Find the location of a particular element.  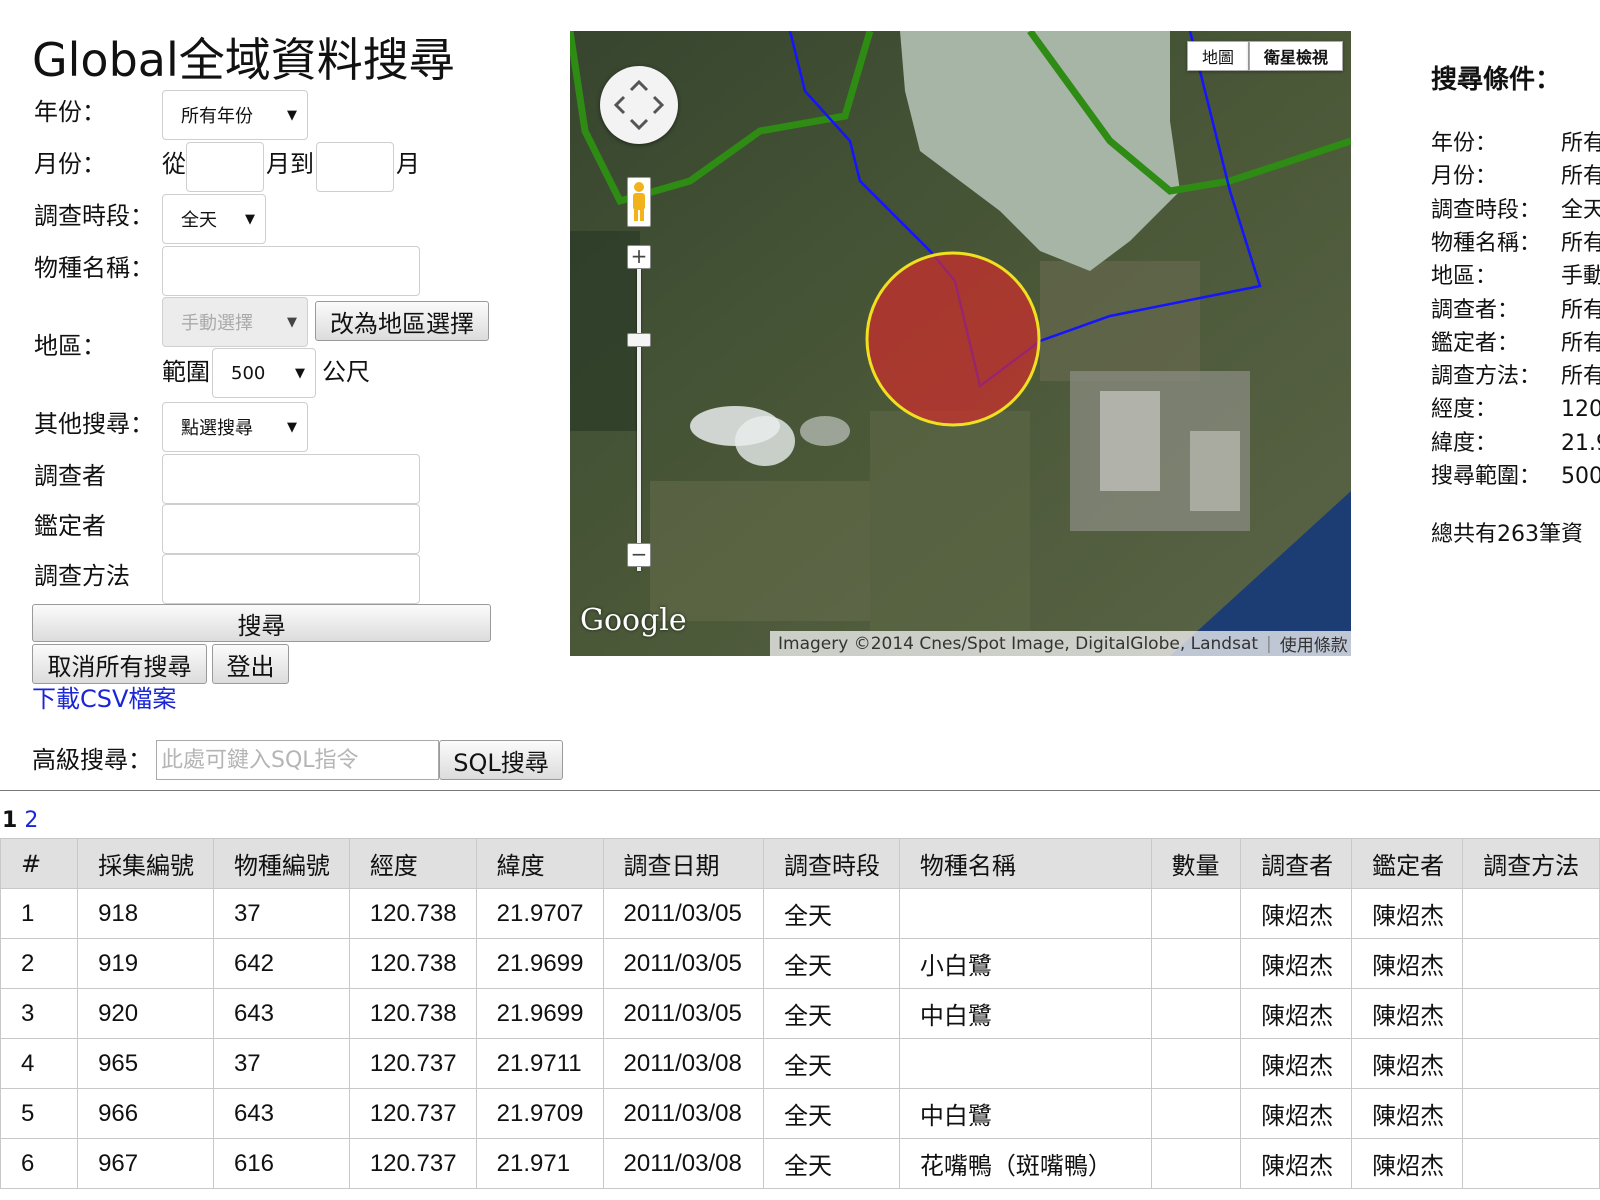

year-select-value: 所有年份 is located at coordinates (217, 116).